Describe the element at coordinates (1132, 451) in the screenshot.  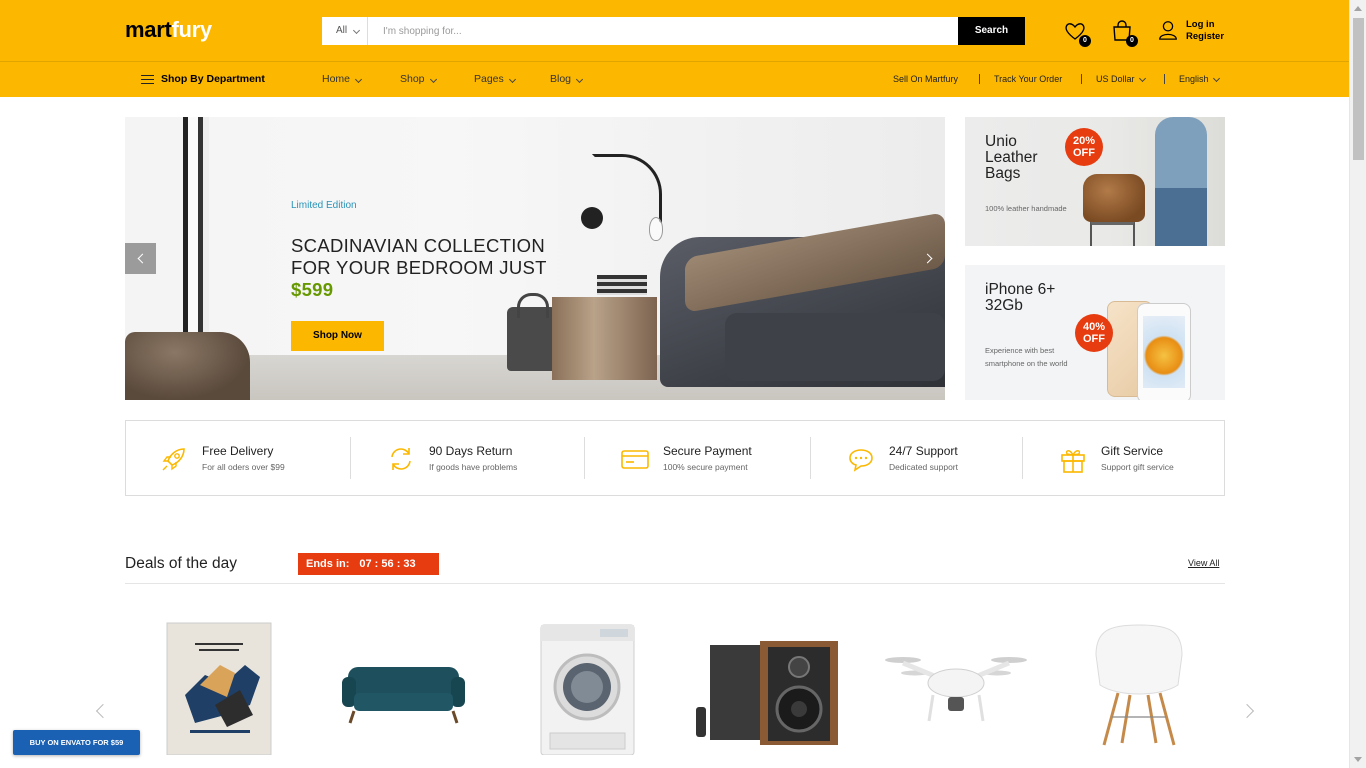
I see `feature-title: Gift Service` at that location.